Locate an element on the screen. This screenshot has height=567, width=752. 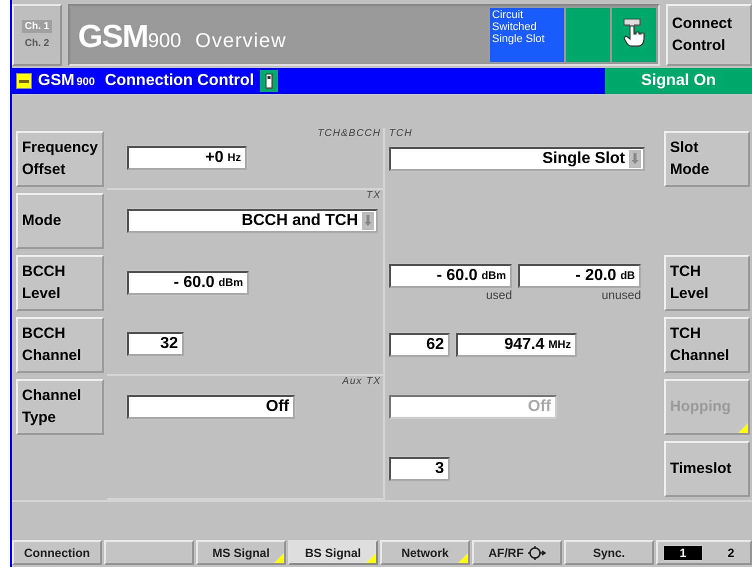
value-field: Off is located at coordinates (211, 407).